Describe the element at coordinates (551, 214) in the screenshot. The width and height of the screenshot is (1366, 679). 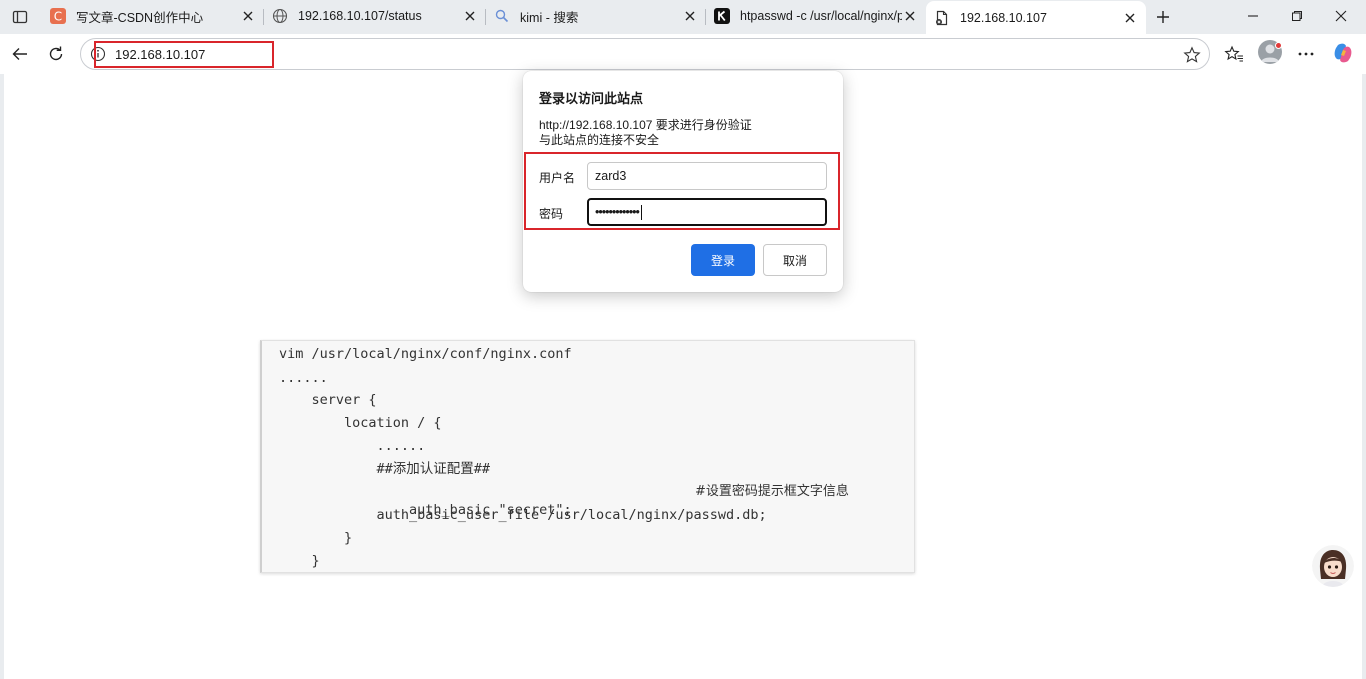
I see `password-label: 密码` at that location.